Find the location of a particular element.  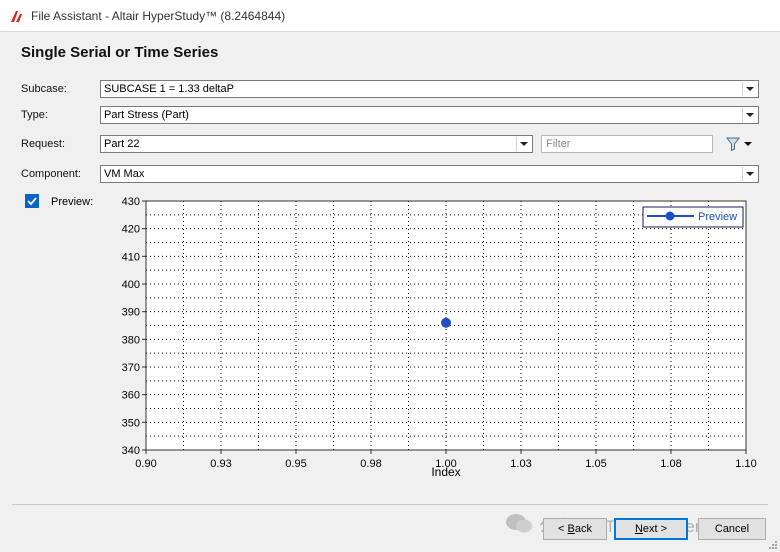

x-axis-label: Index is located at coordinates (445, 472).